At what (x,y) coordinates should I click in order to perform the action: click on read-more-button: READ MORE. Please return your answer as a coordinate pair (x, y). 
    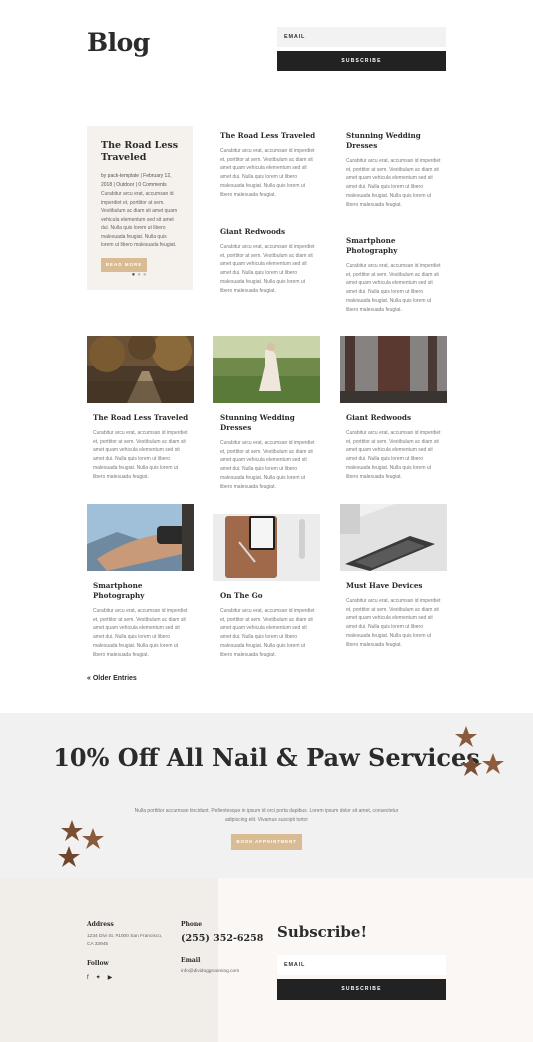
    Looking at the image, I should click on (124, 264).